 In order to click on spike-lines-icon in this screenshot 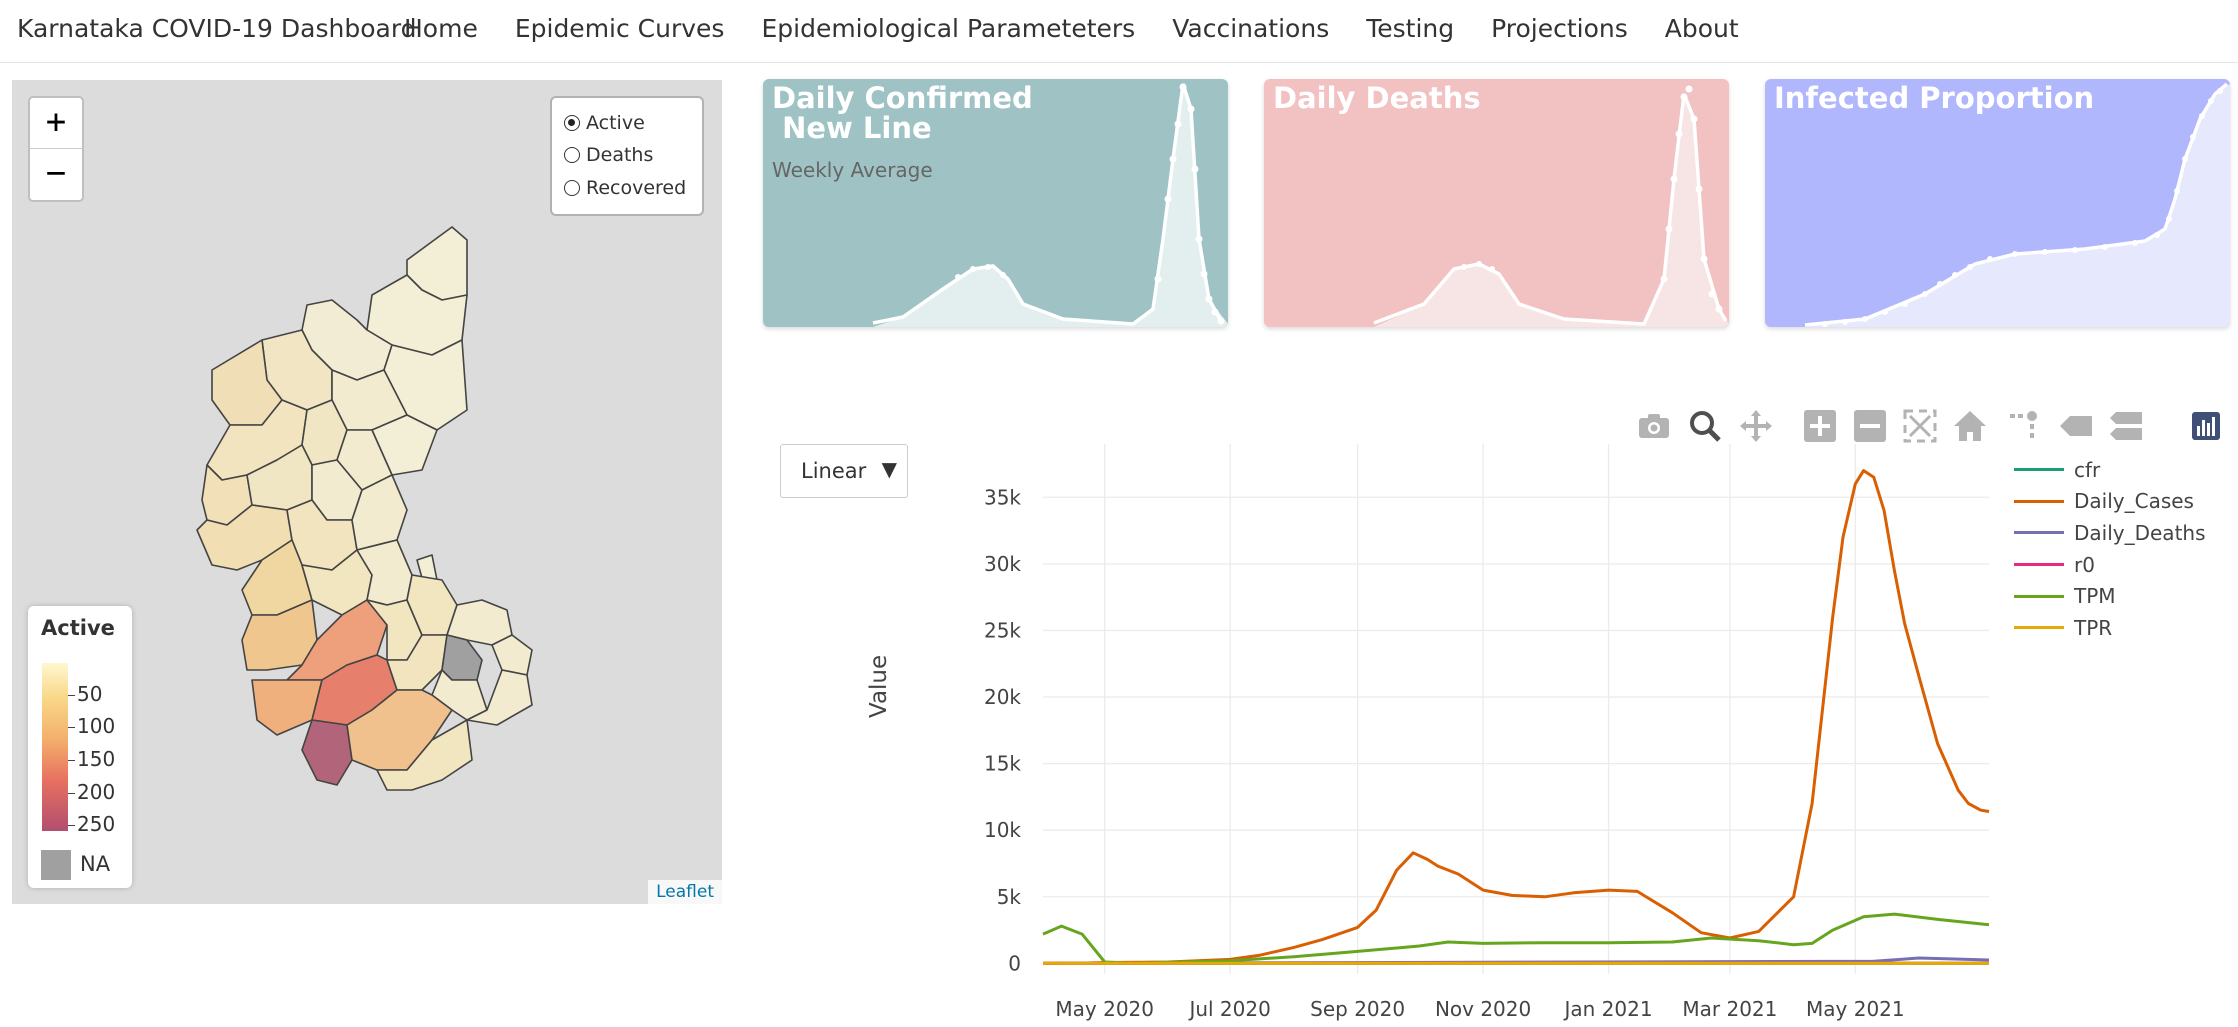, I will do `click(2024, 426)`.